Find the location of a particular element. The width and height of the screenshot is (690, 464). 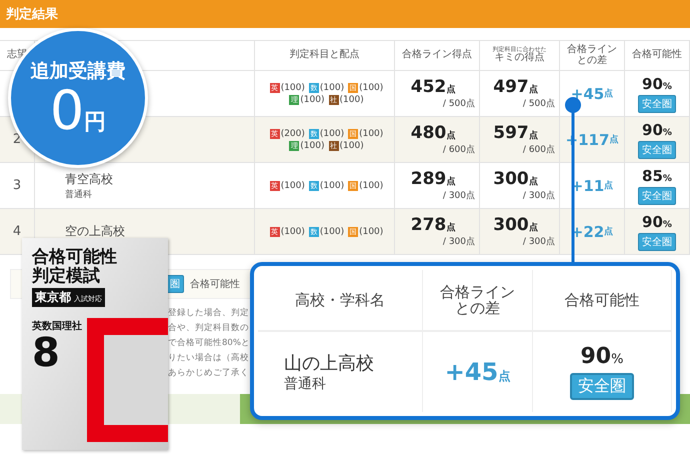

column-header: 判定科目と配点 is located at coordinates (325, 56).